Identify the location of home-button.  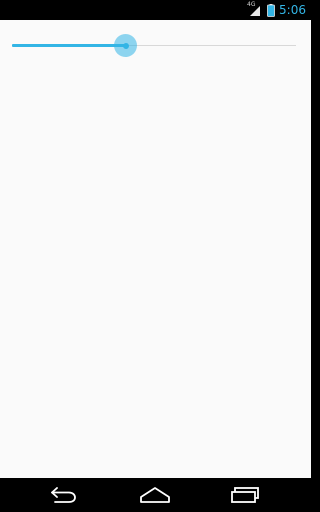
(155, 495).